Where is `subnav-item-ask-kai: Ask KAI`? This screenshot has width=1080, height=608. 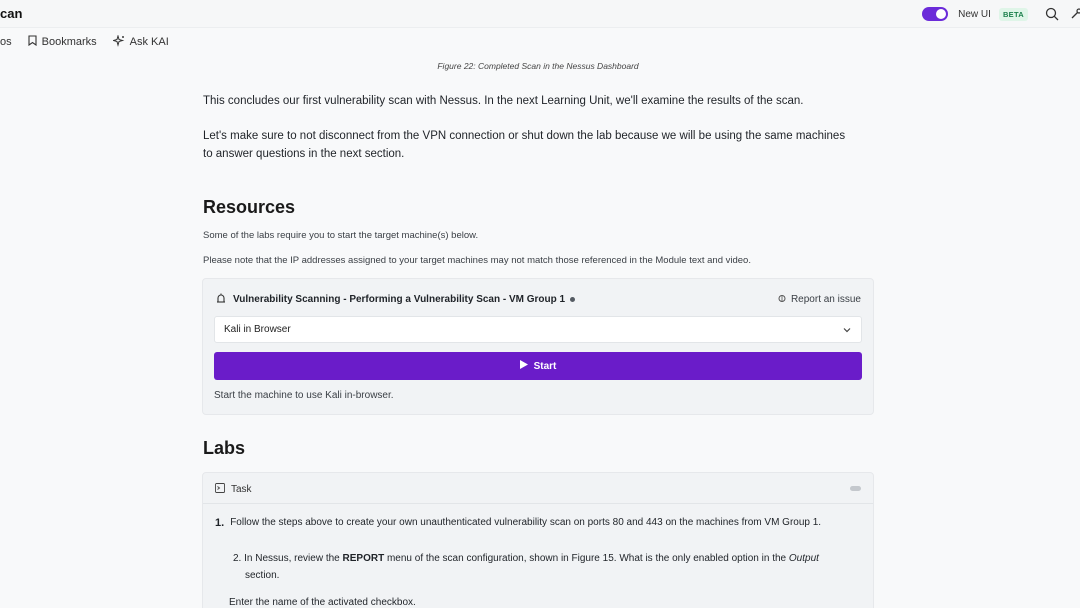
subnav-item-ask-kai: Ask KAI is located at coordinates (140, 41).